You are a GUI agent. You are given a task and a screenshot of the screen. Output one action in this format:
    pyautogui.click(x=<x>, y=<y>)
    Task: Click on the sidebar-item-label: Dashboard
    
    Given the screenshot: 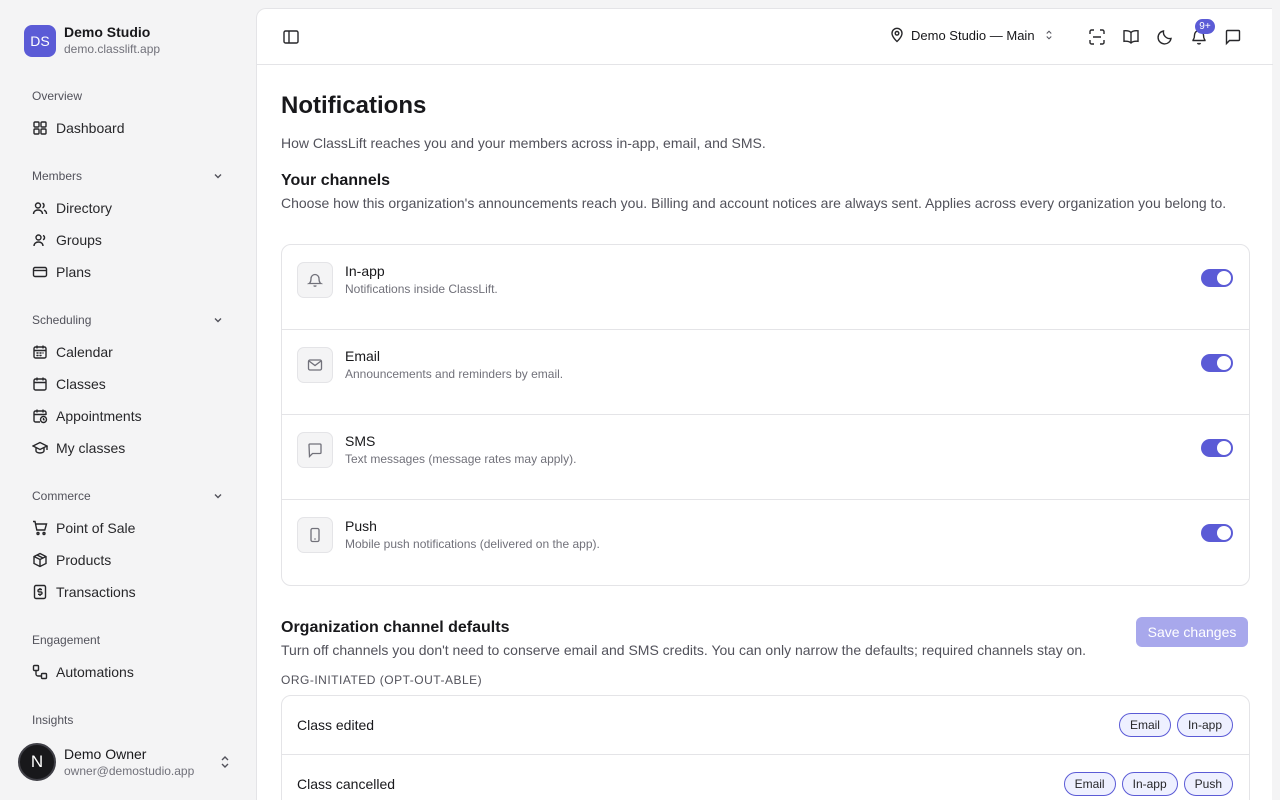 What is the action you would take?
    pyautogui.click(x=90, y=128)
    